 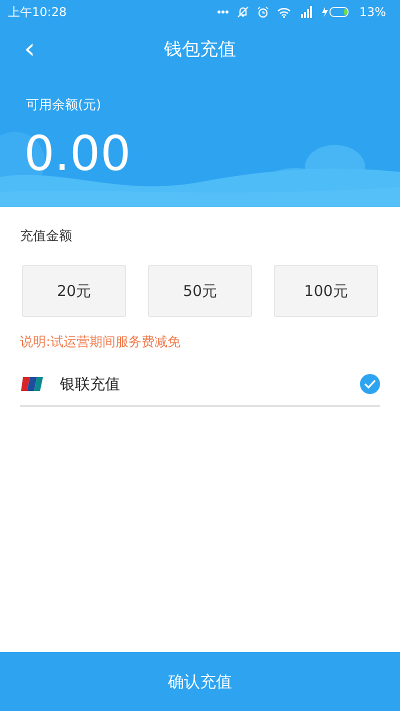 I want to click on balance-label: 可用余额(元), so click(x=64, y=106).